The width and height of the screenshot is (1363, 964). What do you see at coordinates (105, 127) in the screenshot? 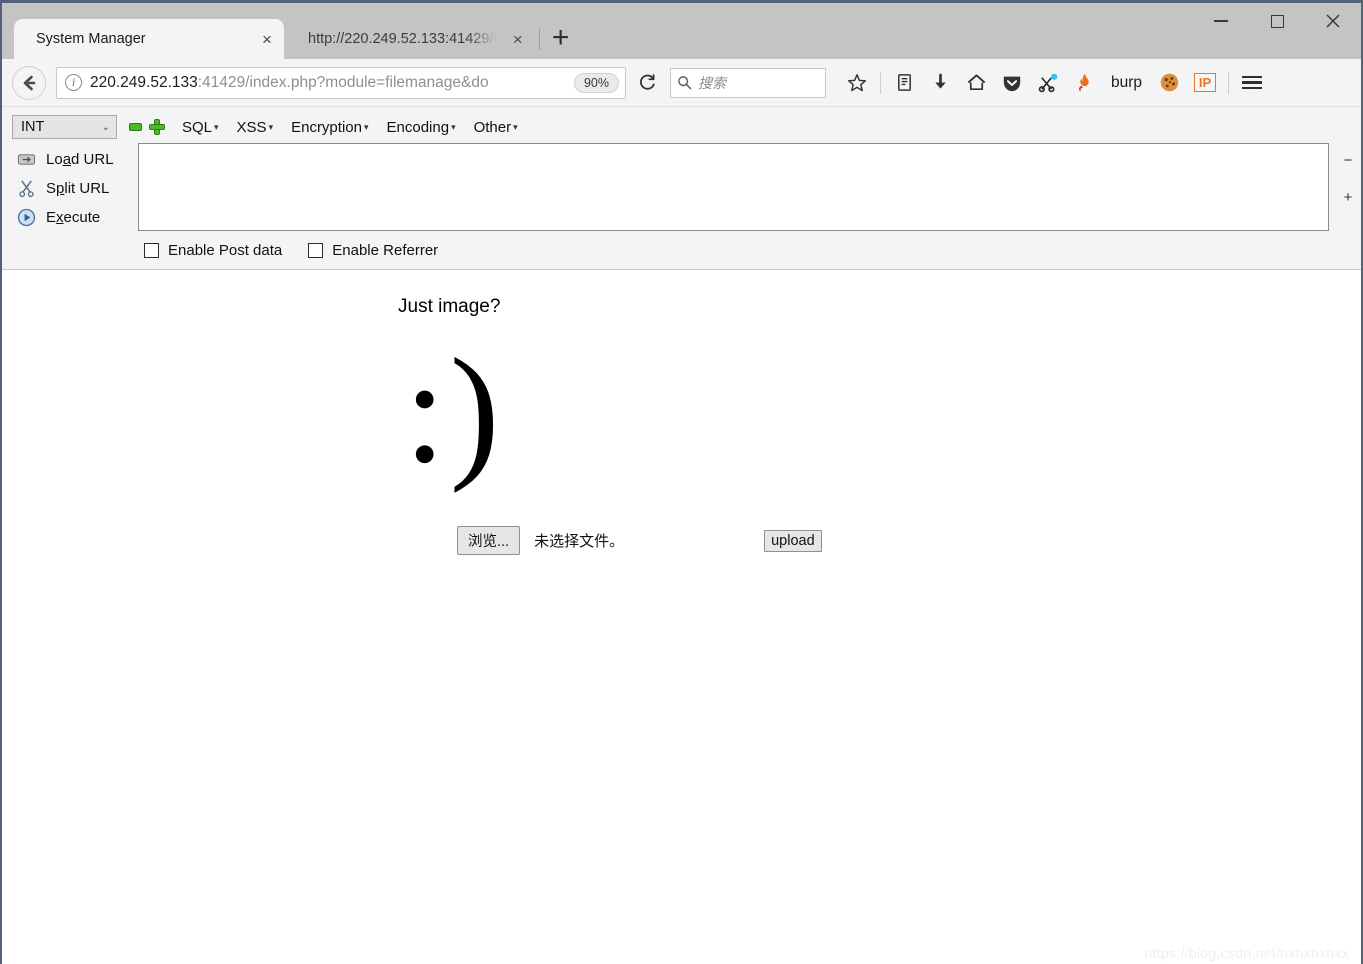
I see `chevron-down-icon: ⌄` at bounding box center [105, 127].